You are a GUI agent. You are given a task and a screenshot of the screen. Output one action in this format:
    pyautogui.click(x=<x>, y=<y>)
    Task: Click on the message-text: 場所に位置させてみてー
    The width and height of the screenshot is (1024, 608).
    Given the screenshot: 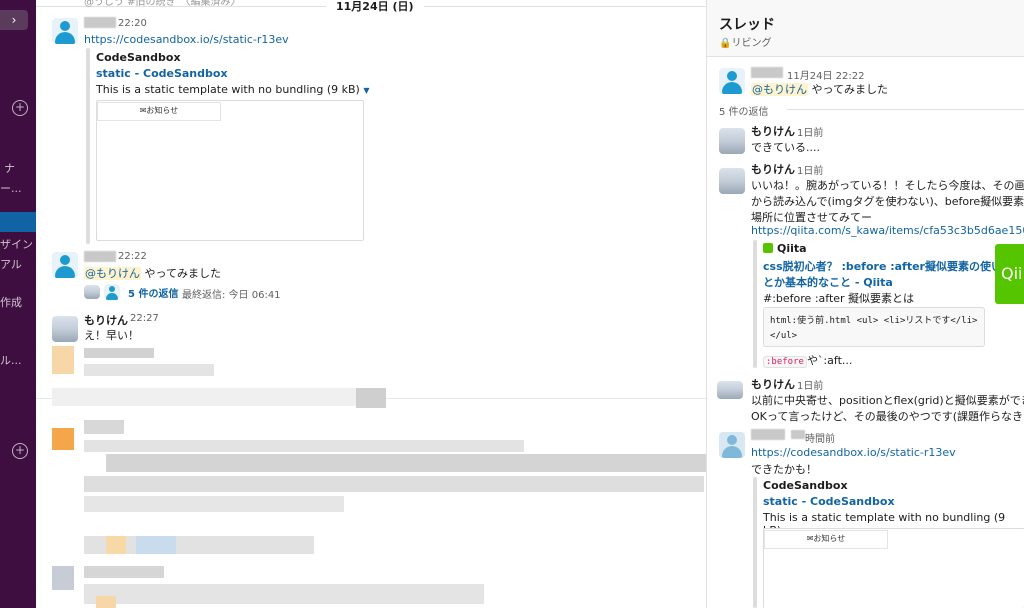 What is the action you would take?
    pyautogui.click(x=811, y=217)
    